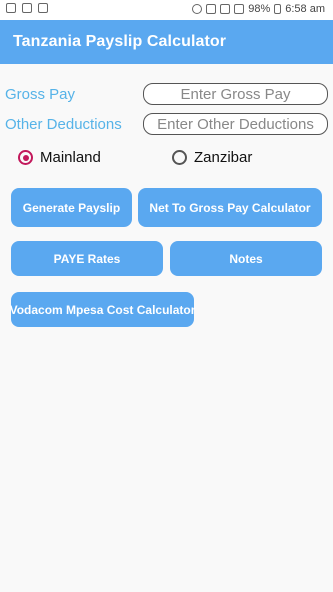 This screenshot has height=592, width=333. What do you see at coordinates (179, 157) in the screenshot?
I see `radio-unselected-icon` at bounding box center [179, 157].